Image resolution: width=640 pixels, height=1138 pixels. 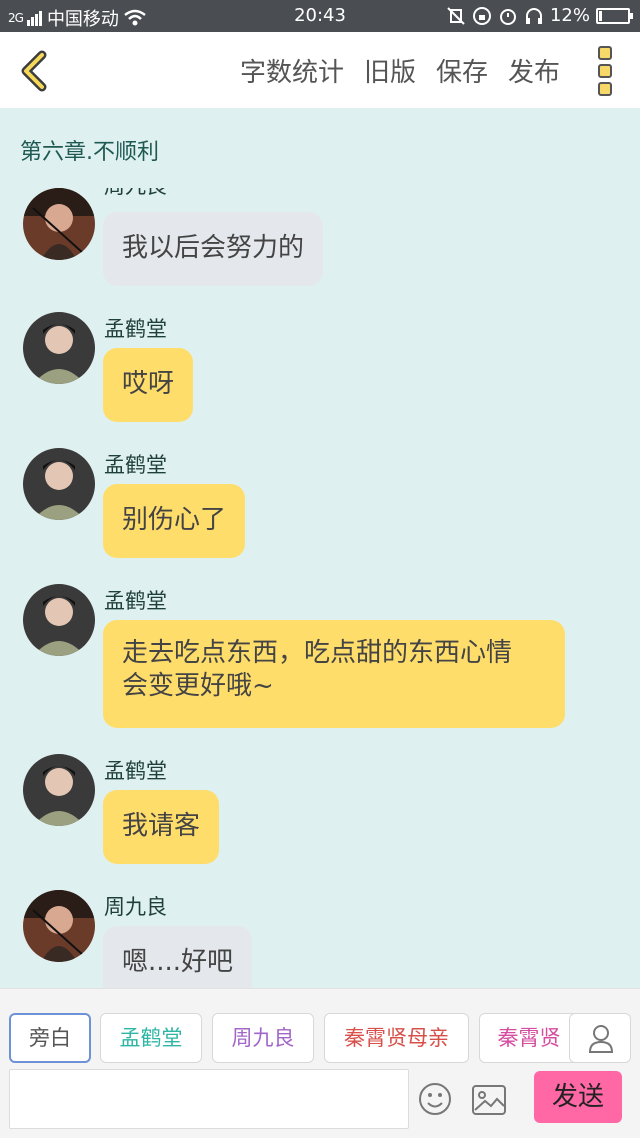 I want to click on user-icon, so click(x=601, y=1039).